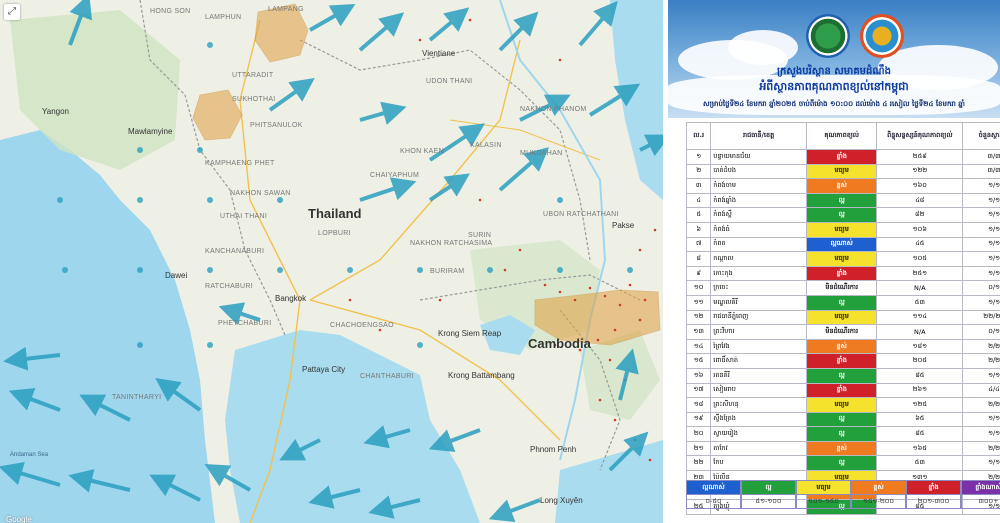  What do you see at coordinates (395, 175) in the screenshot?
I see `map-label-chaiyaphum: CHAIYAPHUM` at bounding box center [395, 175].